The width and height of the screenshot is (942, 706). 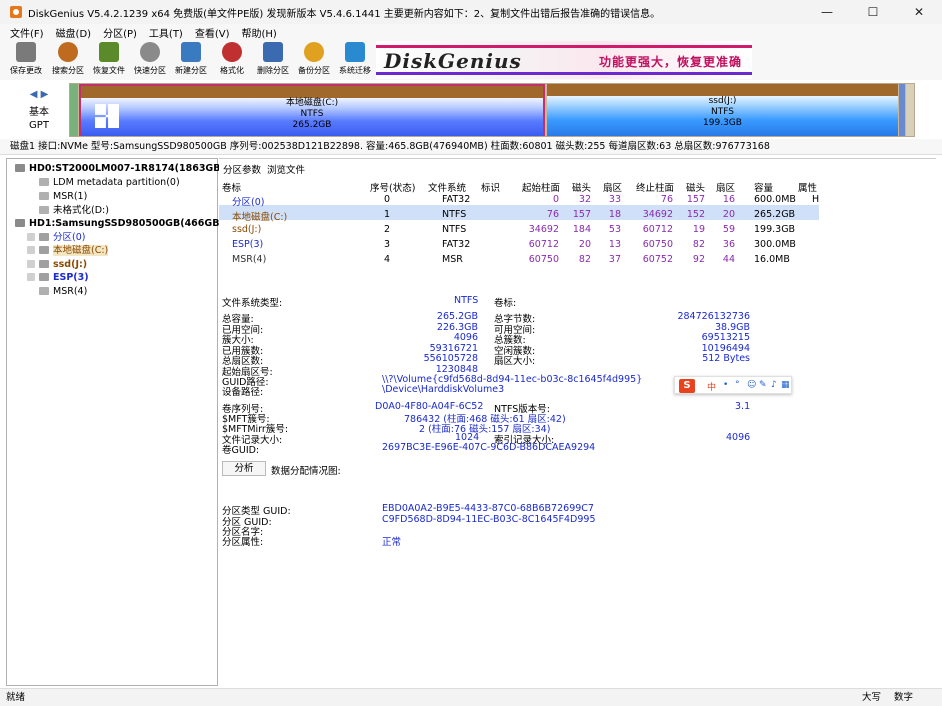 I want to click on segment-j-fs: NTFS, so click(x=722, y=112).